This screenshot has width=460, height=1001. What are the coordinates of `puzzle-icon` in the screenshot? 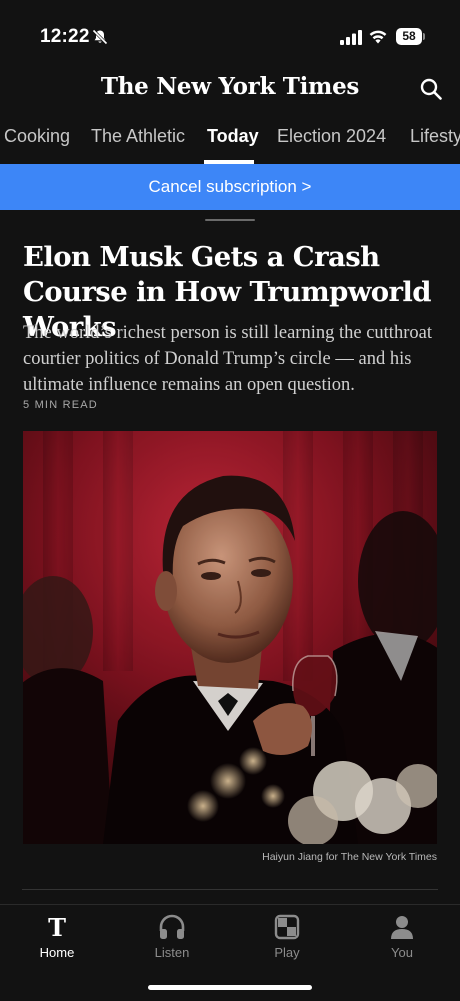 It's located at (287, 927).